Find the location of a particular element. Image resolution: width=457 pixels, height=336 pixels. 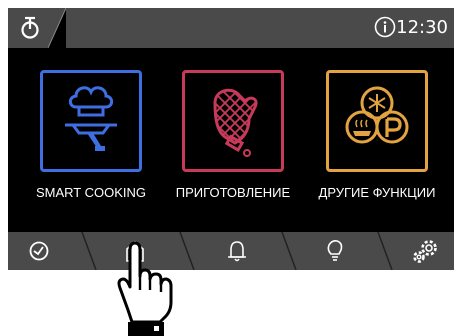

power-button is located at coordinates (30, 28).